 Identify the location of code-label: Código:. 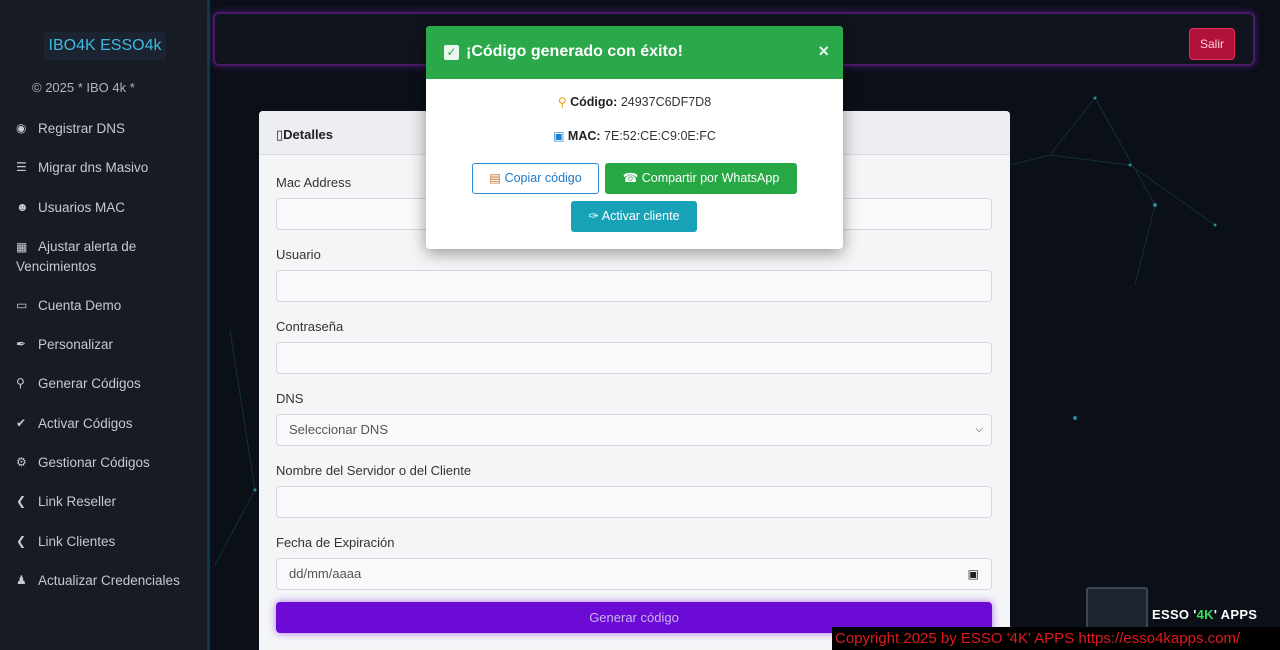
(594, 102).